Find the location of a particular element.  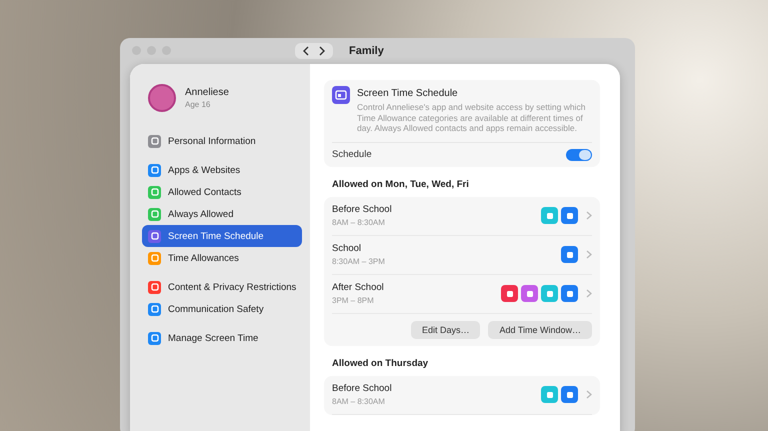

profile-age: Age 16 is located at coordinates (198, 104).